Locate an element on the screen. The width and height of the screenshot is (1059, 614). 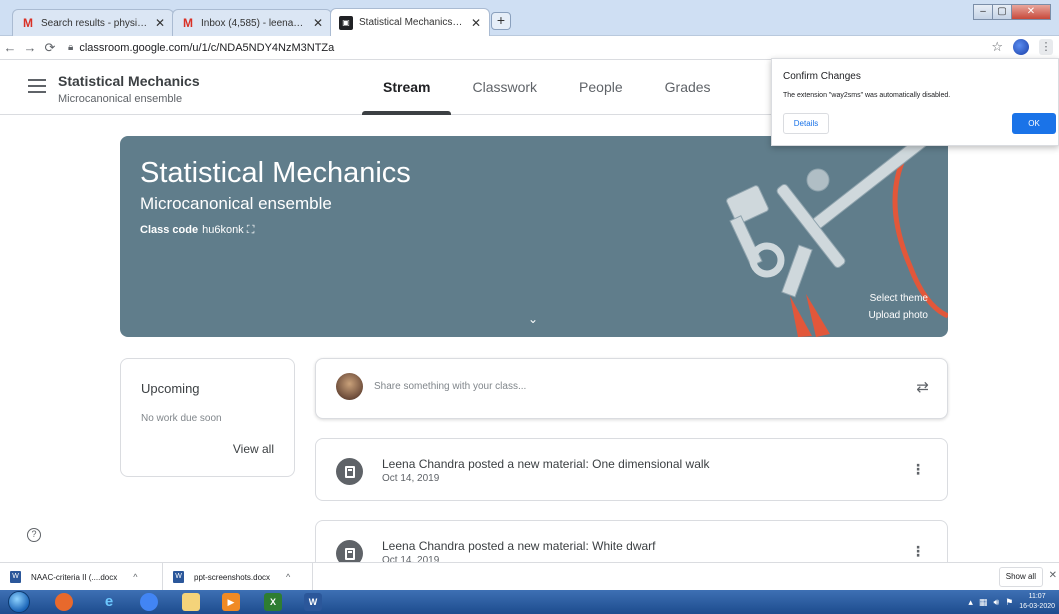
start-button is located at coordinates (19, 602).